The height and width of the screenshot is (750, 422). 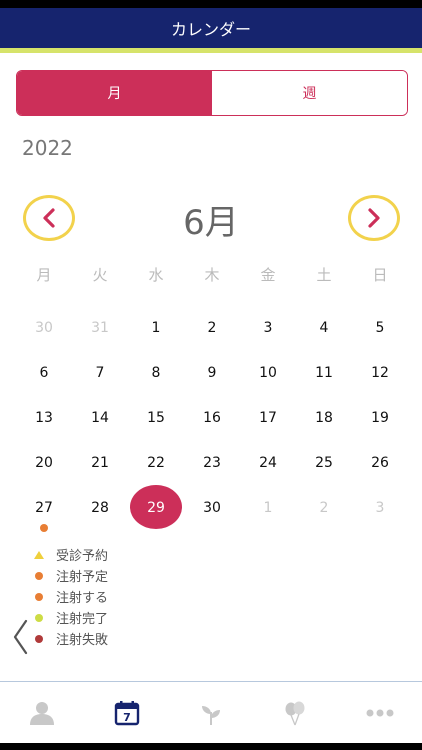 I want to click on side-back-button, so click(x=20, y=637).